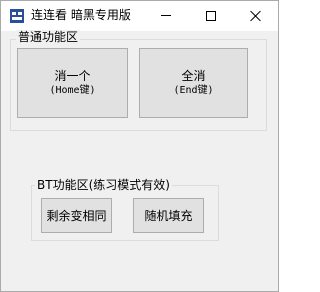 The image size is (320, 292). I want to click on remove-one-button: 消一个 (Home键), so click(72, 83).